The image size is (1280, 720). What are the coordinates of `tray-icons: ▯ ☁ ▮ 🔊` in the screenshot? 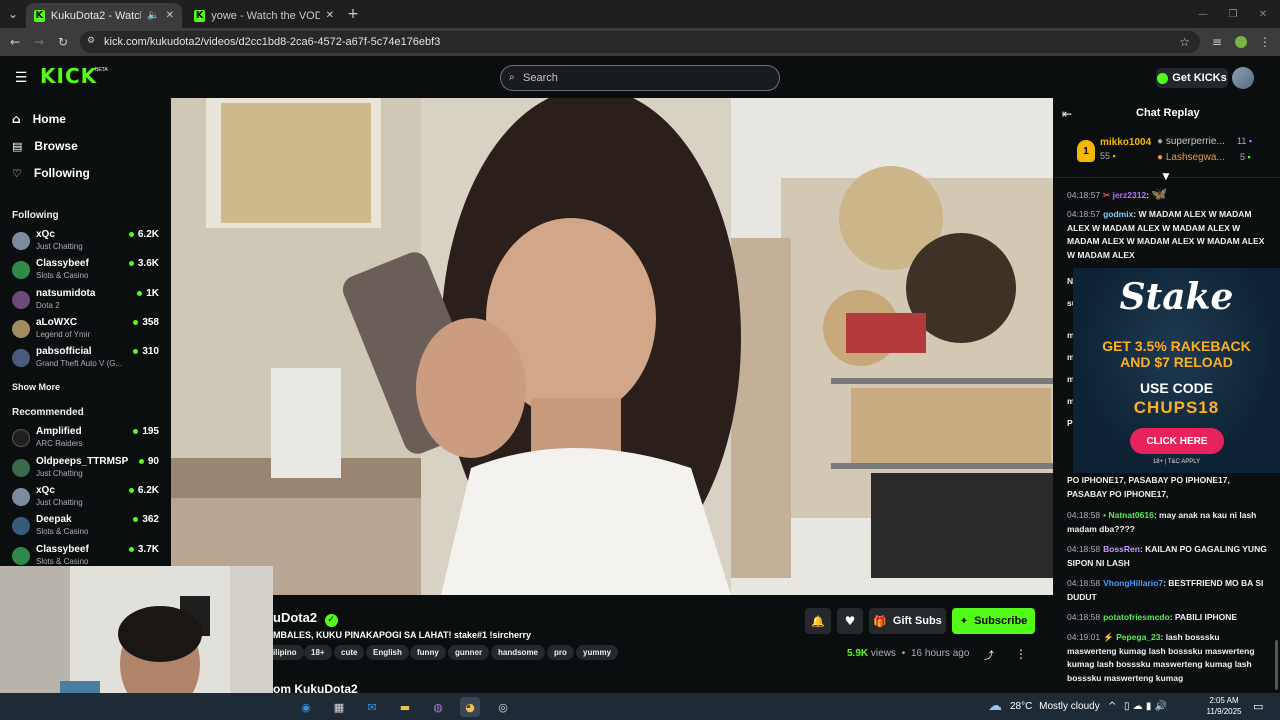 It's located at (1145, 706).